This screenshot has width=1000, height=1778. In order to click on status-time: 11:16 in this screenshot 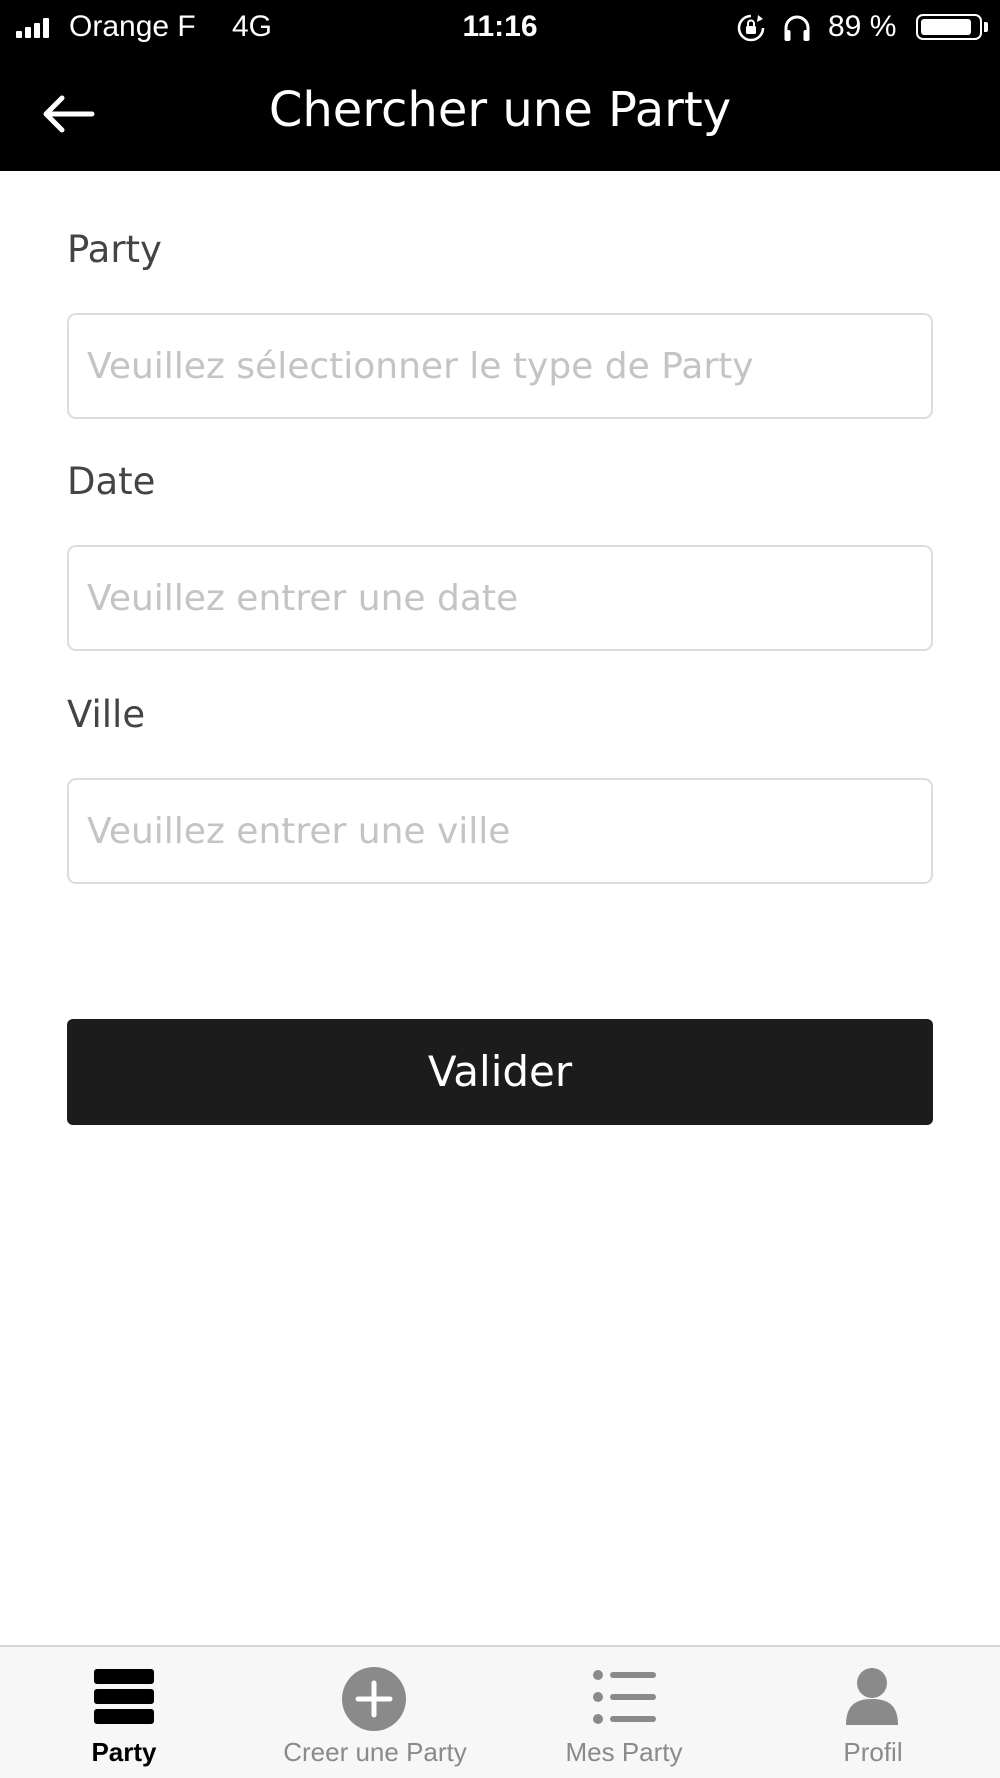, I will do `click(500, 26)`.